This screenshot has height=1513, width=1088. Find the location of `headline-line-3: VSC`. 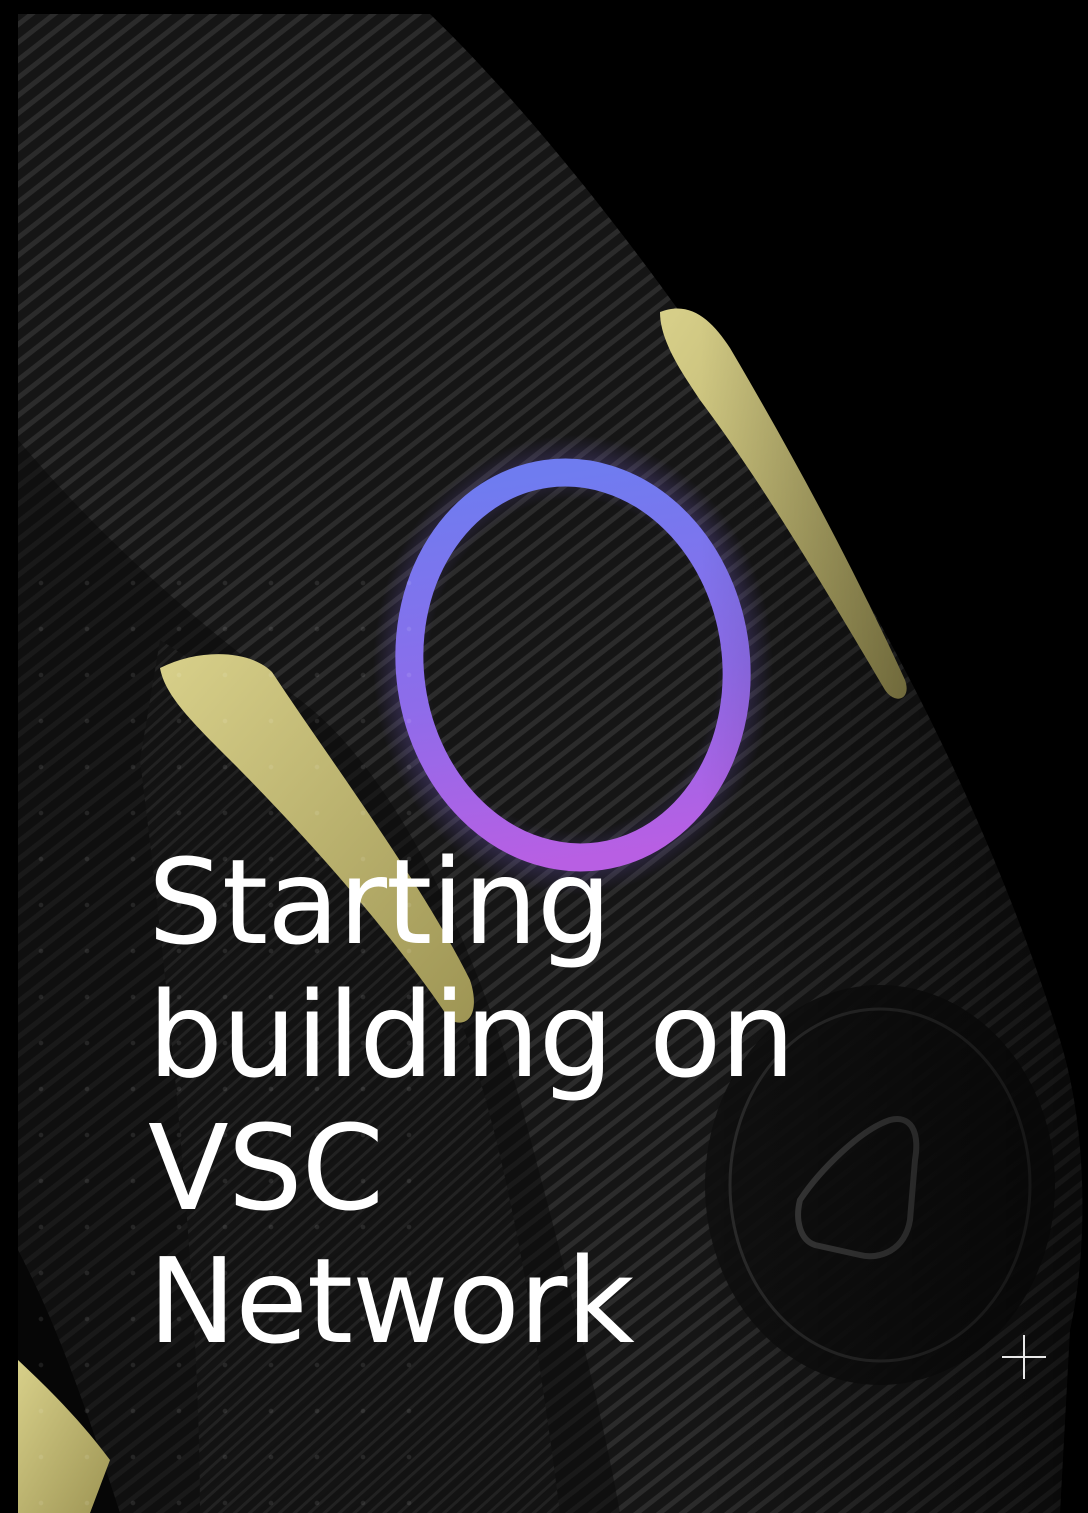

headline-line-3: VSC is located at coordinates (266, 1168).